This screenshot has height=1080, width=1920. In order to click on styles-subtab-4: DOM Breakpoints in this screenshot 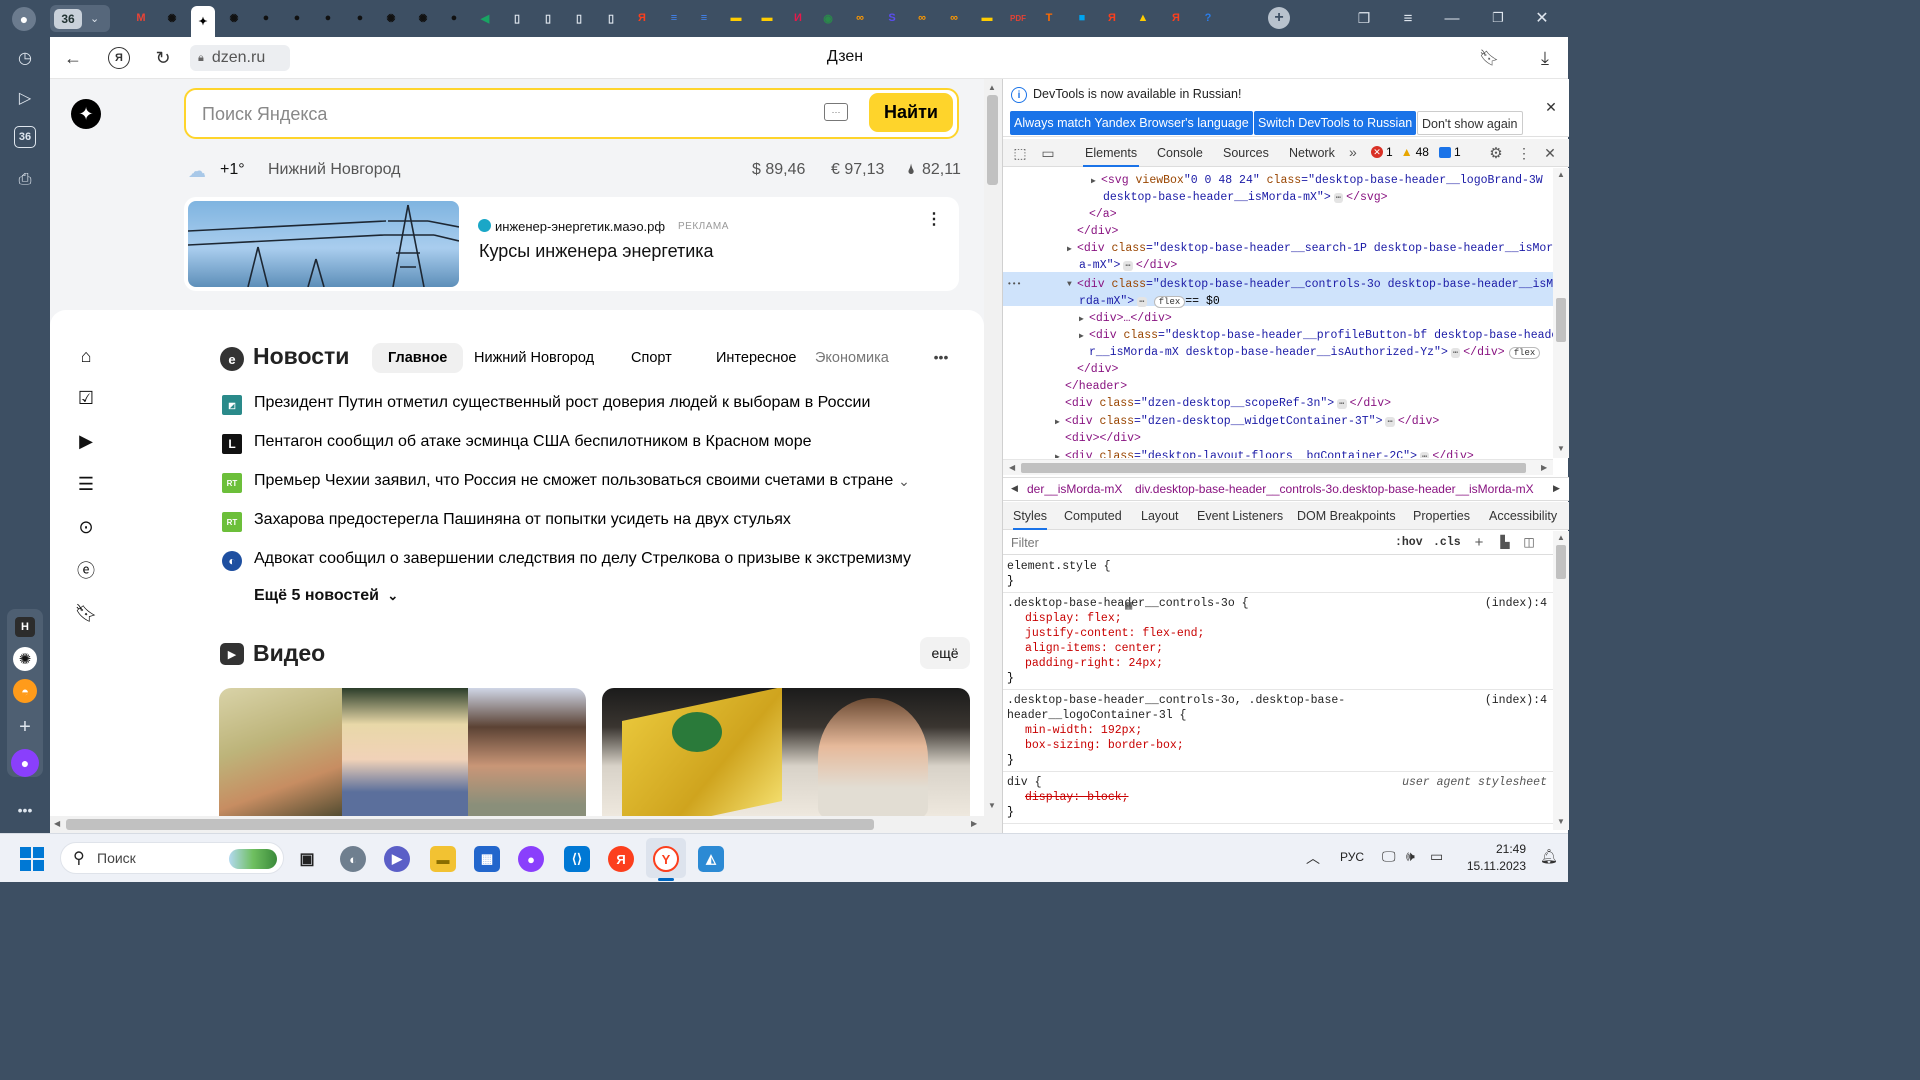, I will do `click(1346, 516)`.